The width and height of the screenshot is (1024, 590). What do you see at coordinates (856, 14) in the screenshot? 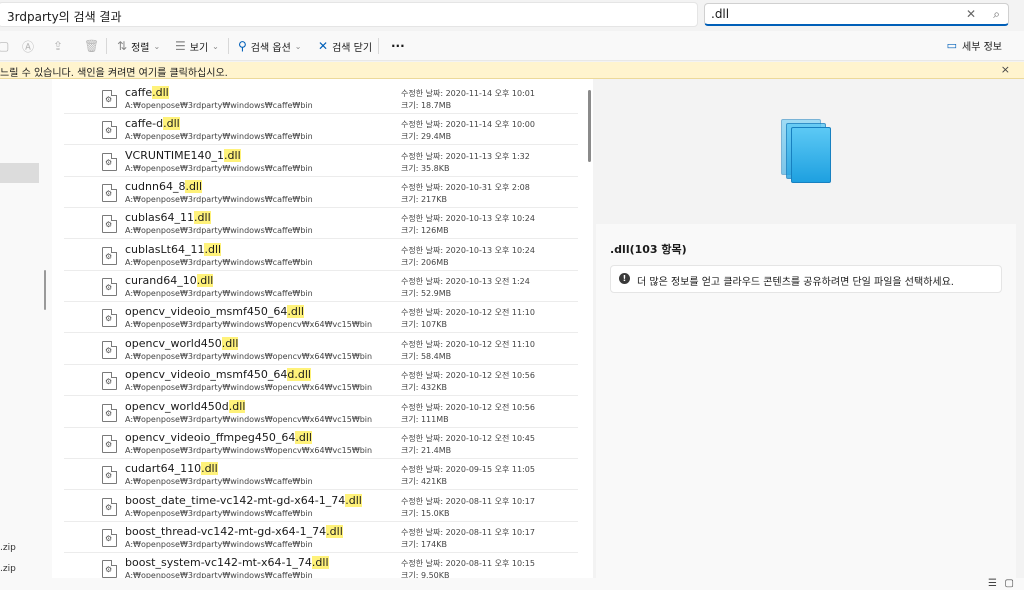
I see `search-box: .dll ✕ ⌕` at bounding box center [856, 14].